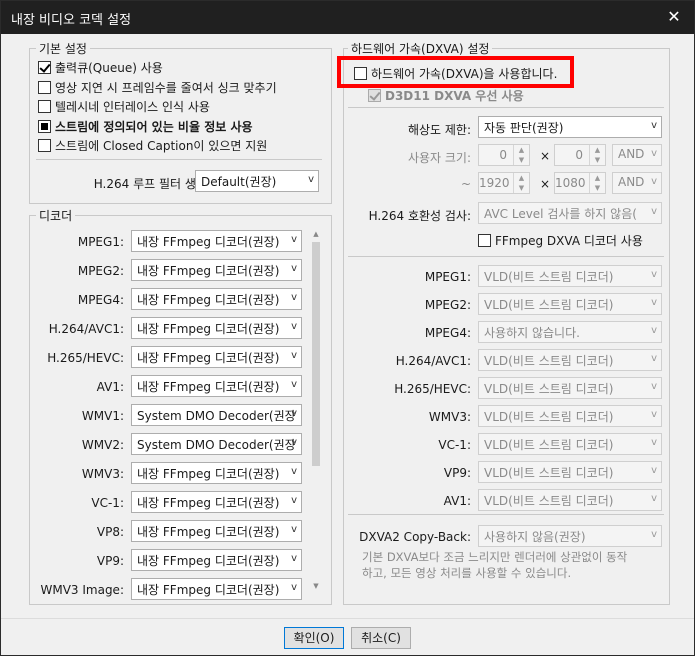  Describe the element at coordinates (381, 638) in the screenshot. I see `cancel-button: 취소(C)` at that location.